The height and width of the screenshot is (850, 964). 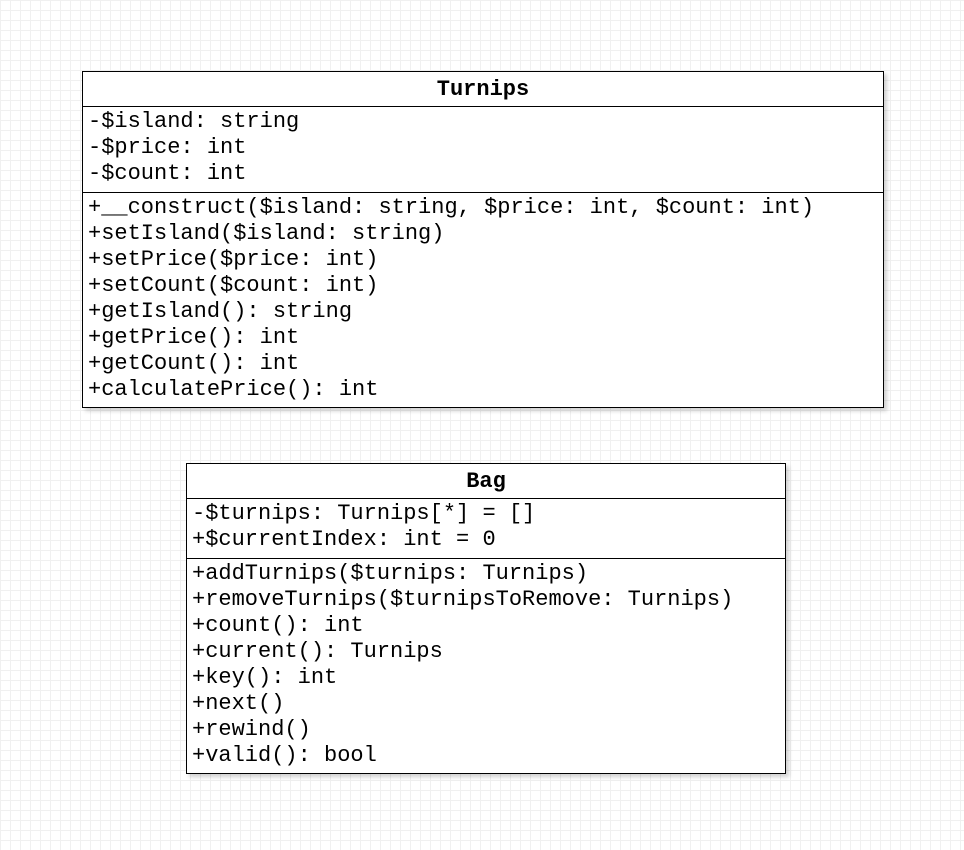 I want to click on method: +getPrice(): int, so click(x=194, y=337).